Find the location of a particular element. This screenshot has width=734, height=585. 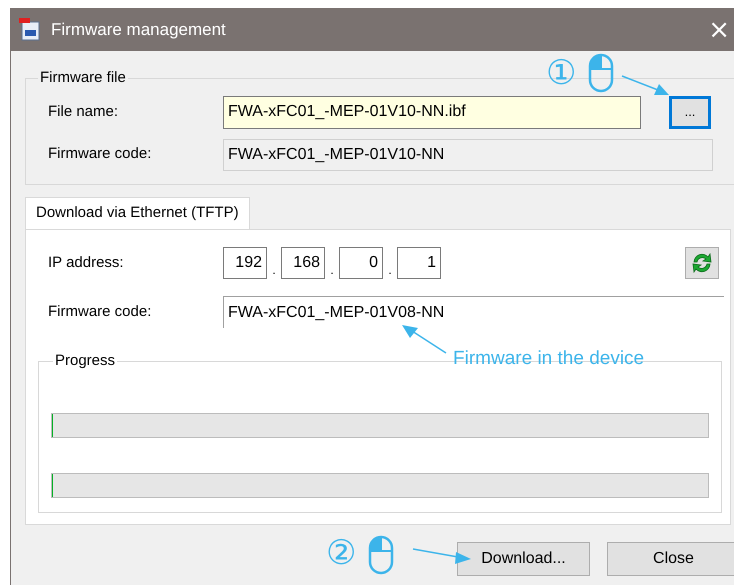

group-title: Progress is located at coordinates (85, 361).